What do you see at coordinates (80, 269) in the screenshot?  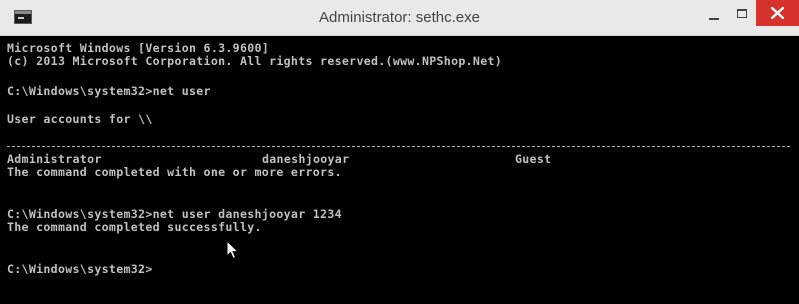 I see `command-prompt: C:\Windows\system32>` at bounding box center [80, 269].